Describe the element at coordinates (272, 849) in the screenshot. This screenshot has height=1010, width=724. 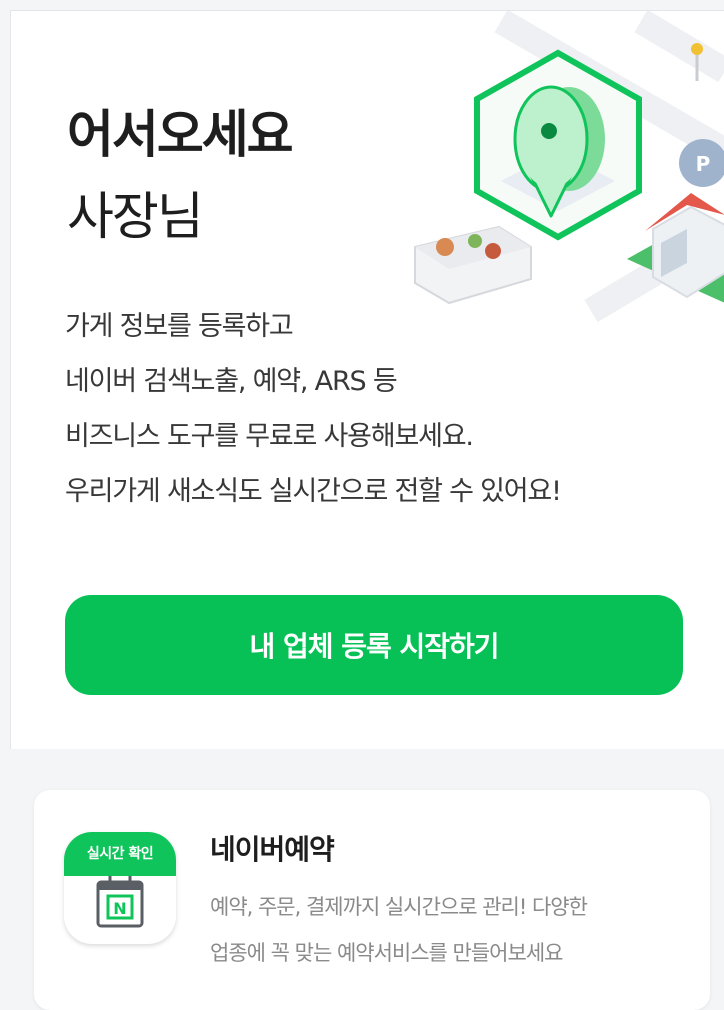
I see `service-name: 네이버예약` at that location.